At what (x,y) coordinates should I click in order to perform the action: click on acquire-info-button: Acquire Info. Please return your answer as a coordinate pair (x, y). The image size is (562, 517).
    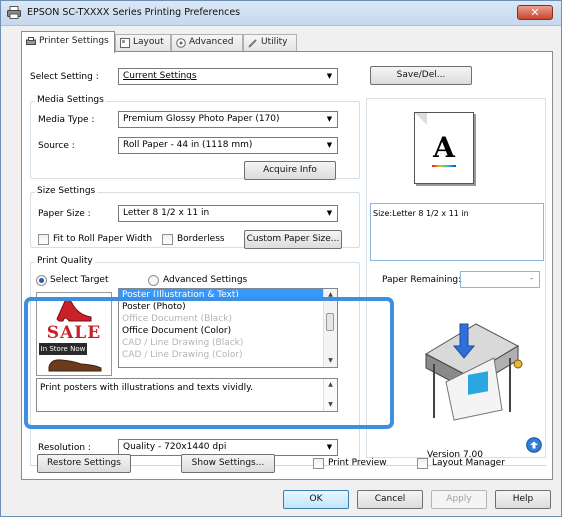
    Looking at the image, I should click on (290, 170).